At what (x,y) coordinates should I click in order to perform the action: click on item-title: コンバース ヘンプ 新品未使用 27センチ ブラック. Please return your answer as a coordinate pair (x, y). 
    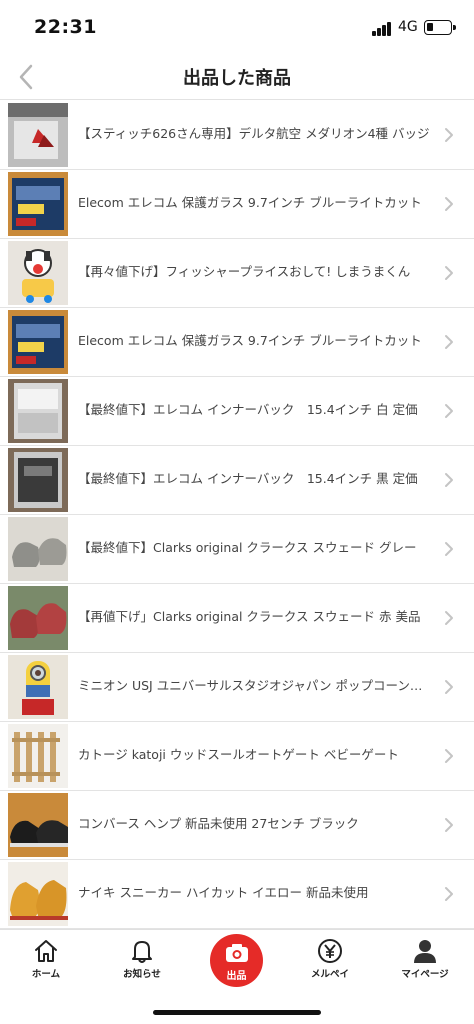
    Looking at the image, I should click on (218, 823).